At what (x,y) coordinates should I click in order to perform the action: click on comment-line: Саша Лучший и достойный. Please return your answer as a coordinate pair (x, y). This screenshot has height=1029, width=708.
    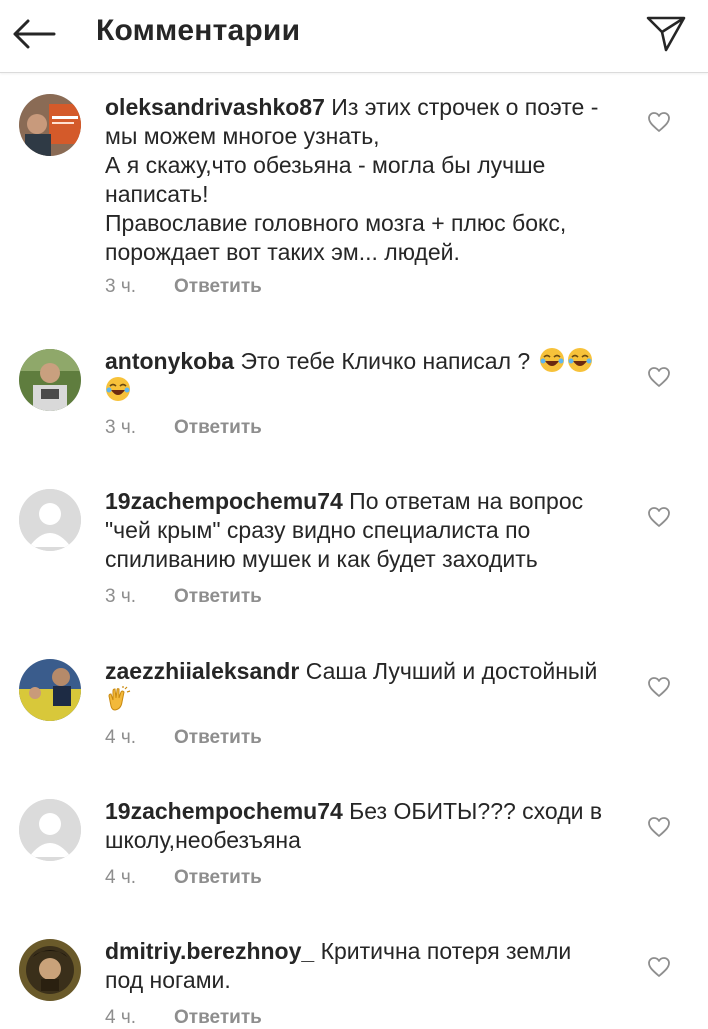
    Looking at the image, I should click on (451, 671).